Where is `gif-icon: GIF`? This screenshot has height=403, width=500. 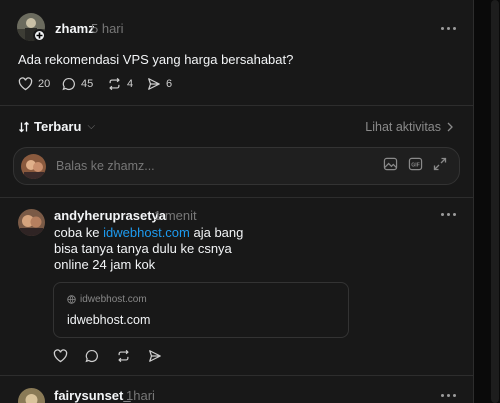
gif-icon: GIF is located at coordinates (415, 164).